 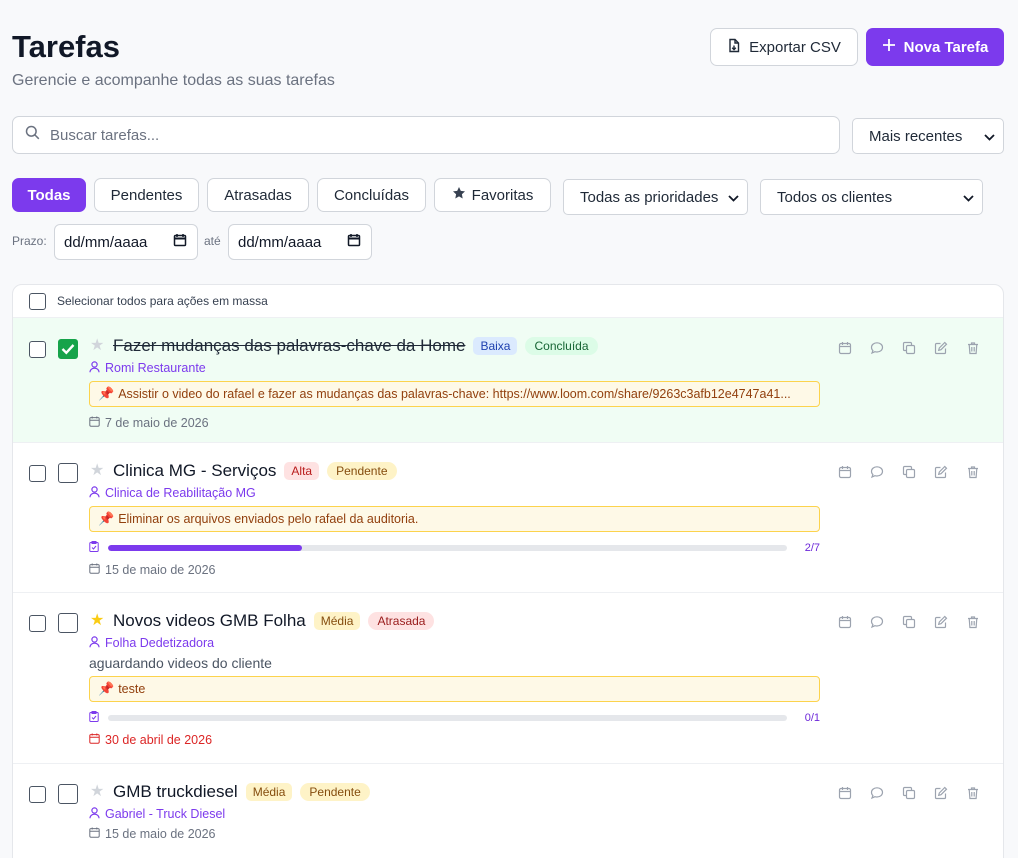 I want to click on file-export-icon, so click(x=734, y=47).